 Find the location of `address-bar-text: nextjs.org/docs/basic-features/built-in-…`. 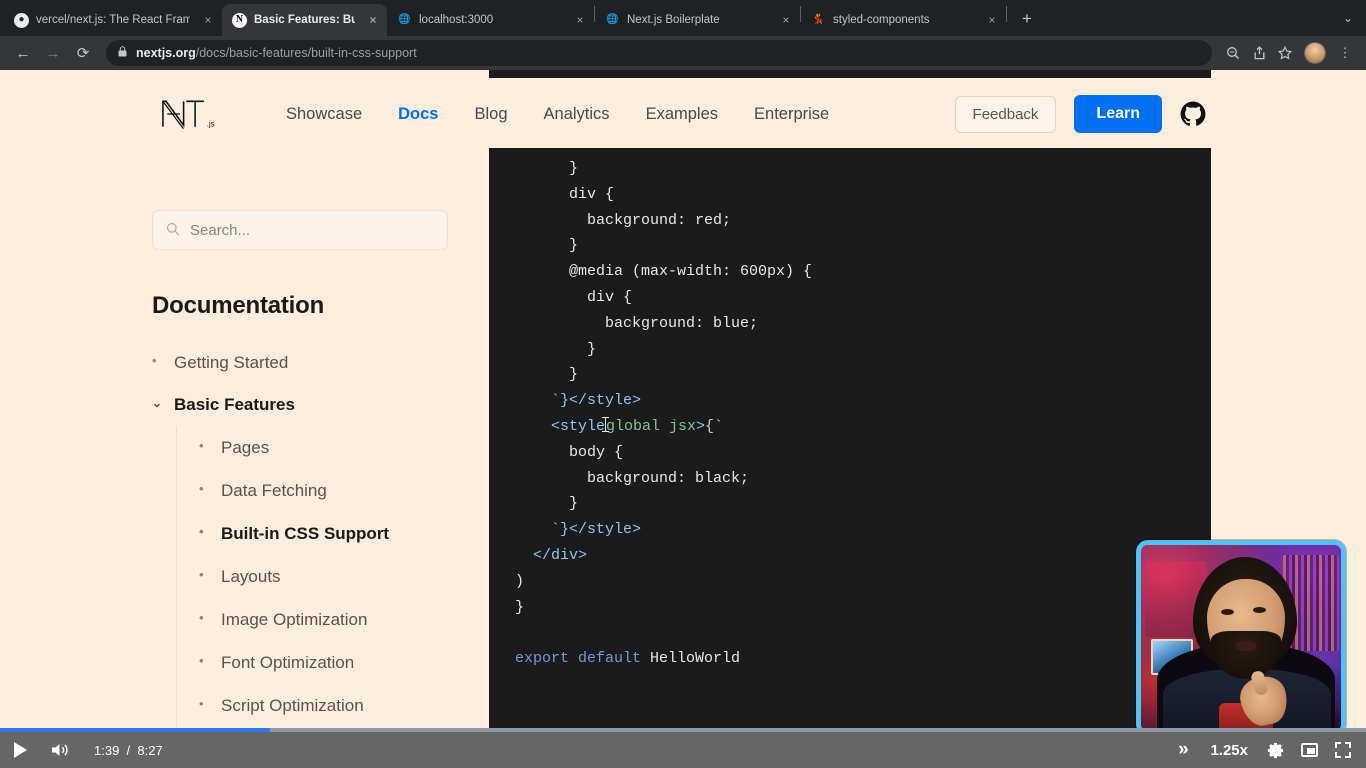

address-bar-text: nextjs.org/docs/basic-features/built-in-… is located at coordinates (276, 53).